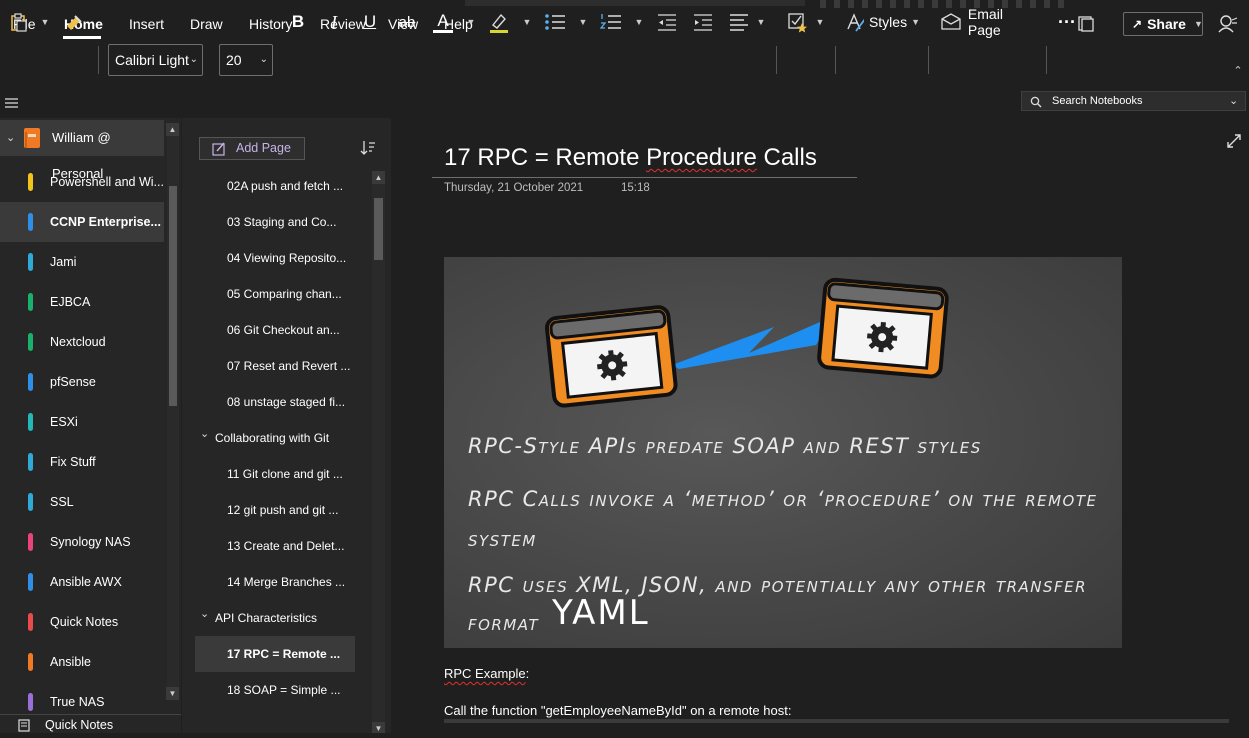  Describe the element at coordinates (637, 22) in the screenshot. I see `numbering-dropdown-icon: ▼` at that location.